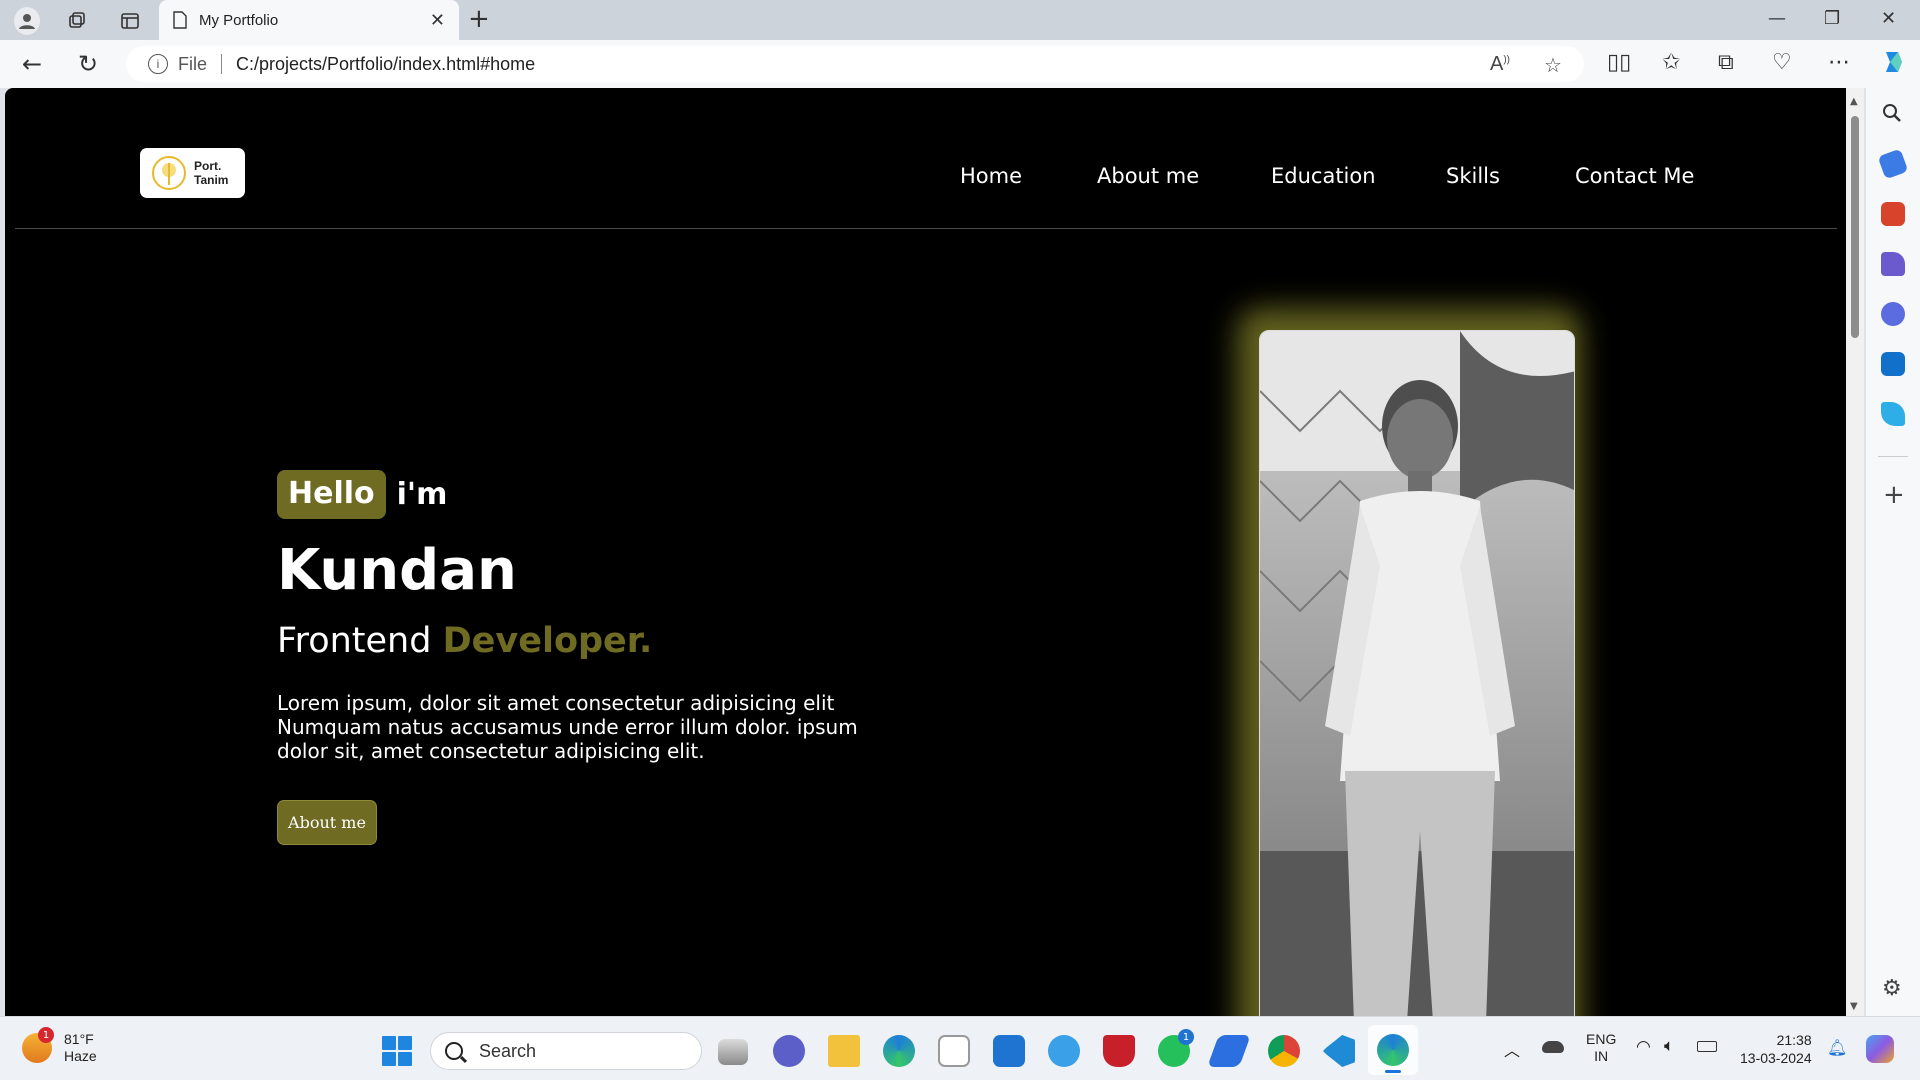  I want to click on hero-role: Frontend Developer., so click(464, 641).